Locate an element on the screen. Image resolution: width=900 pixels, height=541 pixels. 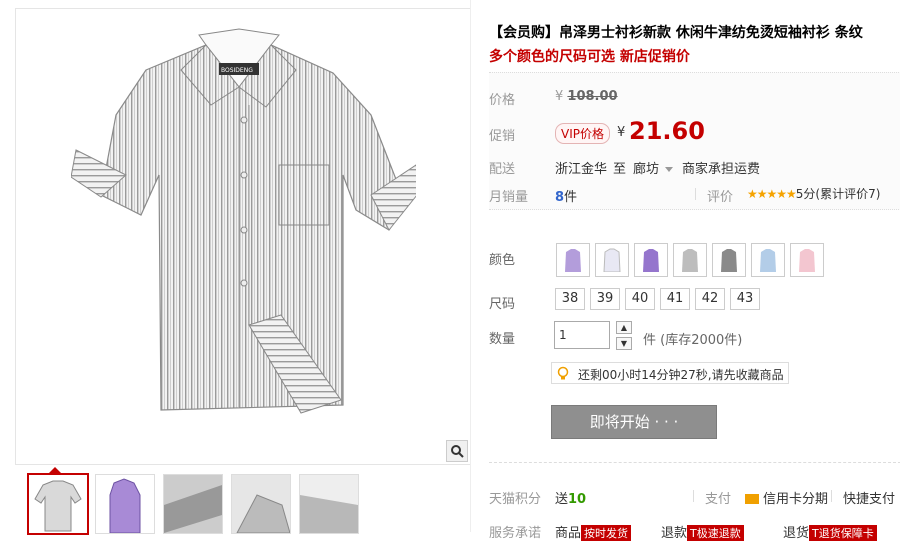
chevron-down-icon is located at coordinates (669, 169).